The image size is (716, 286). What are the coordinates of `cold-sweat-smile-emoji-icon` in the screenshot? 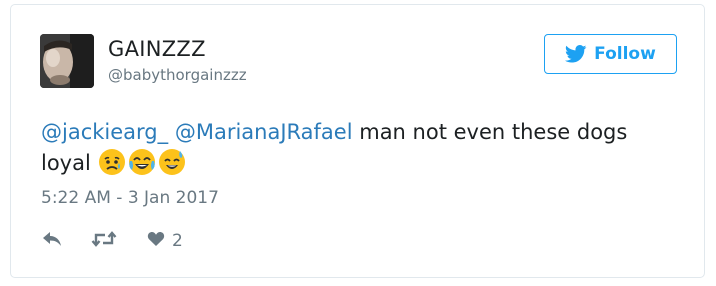 It's located at (172, 162).